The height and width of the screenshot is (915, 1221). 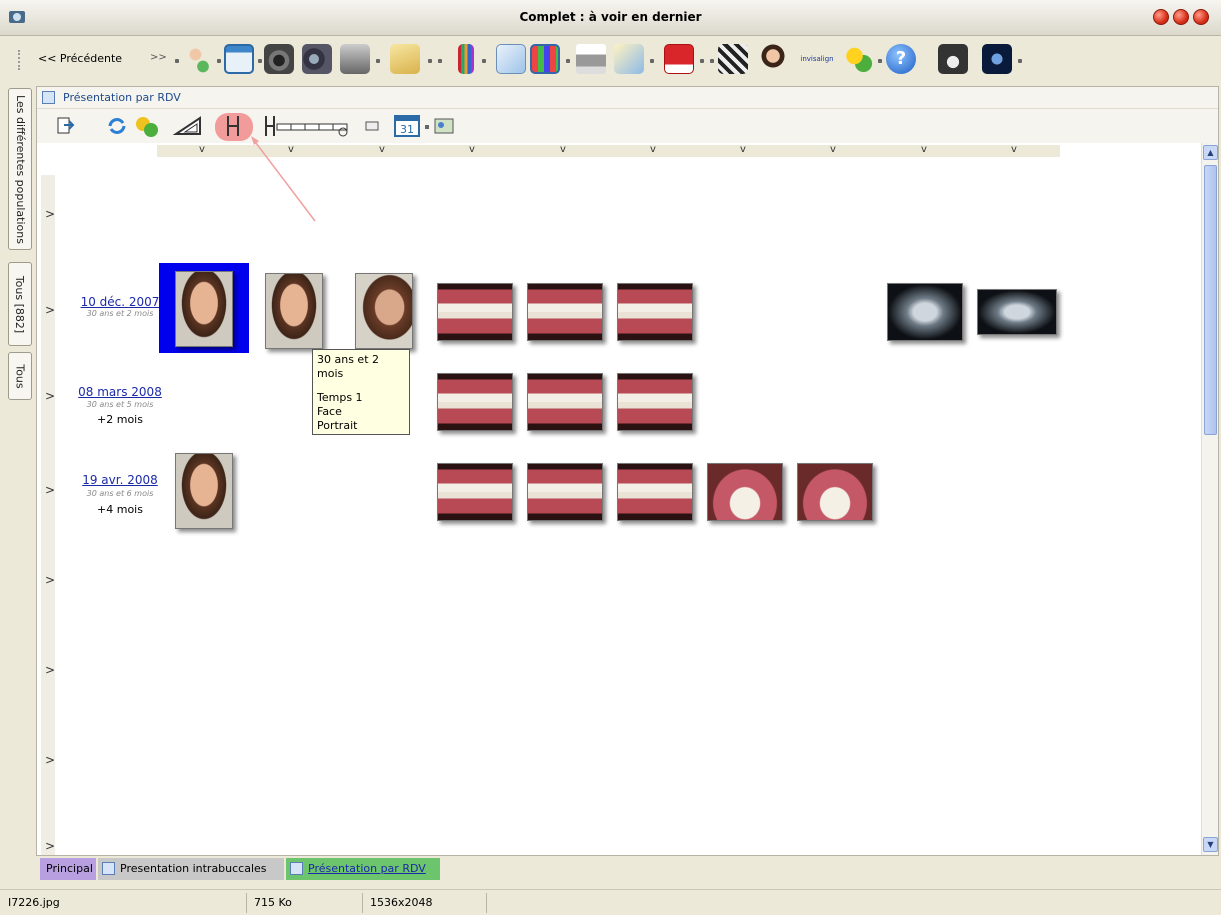 What do you see at coordinates (329, 411) in the screenshot?
I see `tooltip-view: Face` at bounding box center [329, 411].